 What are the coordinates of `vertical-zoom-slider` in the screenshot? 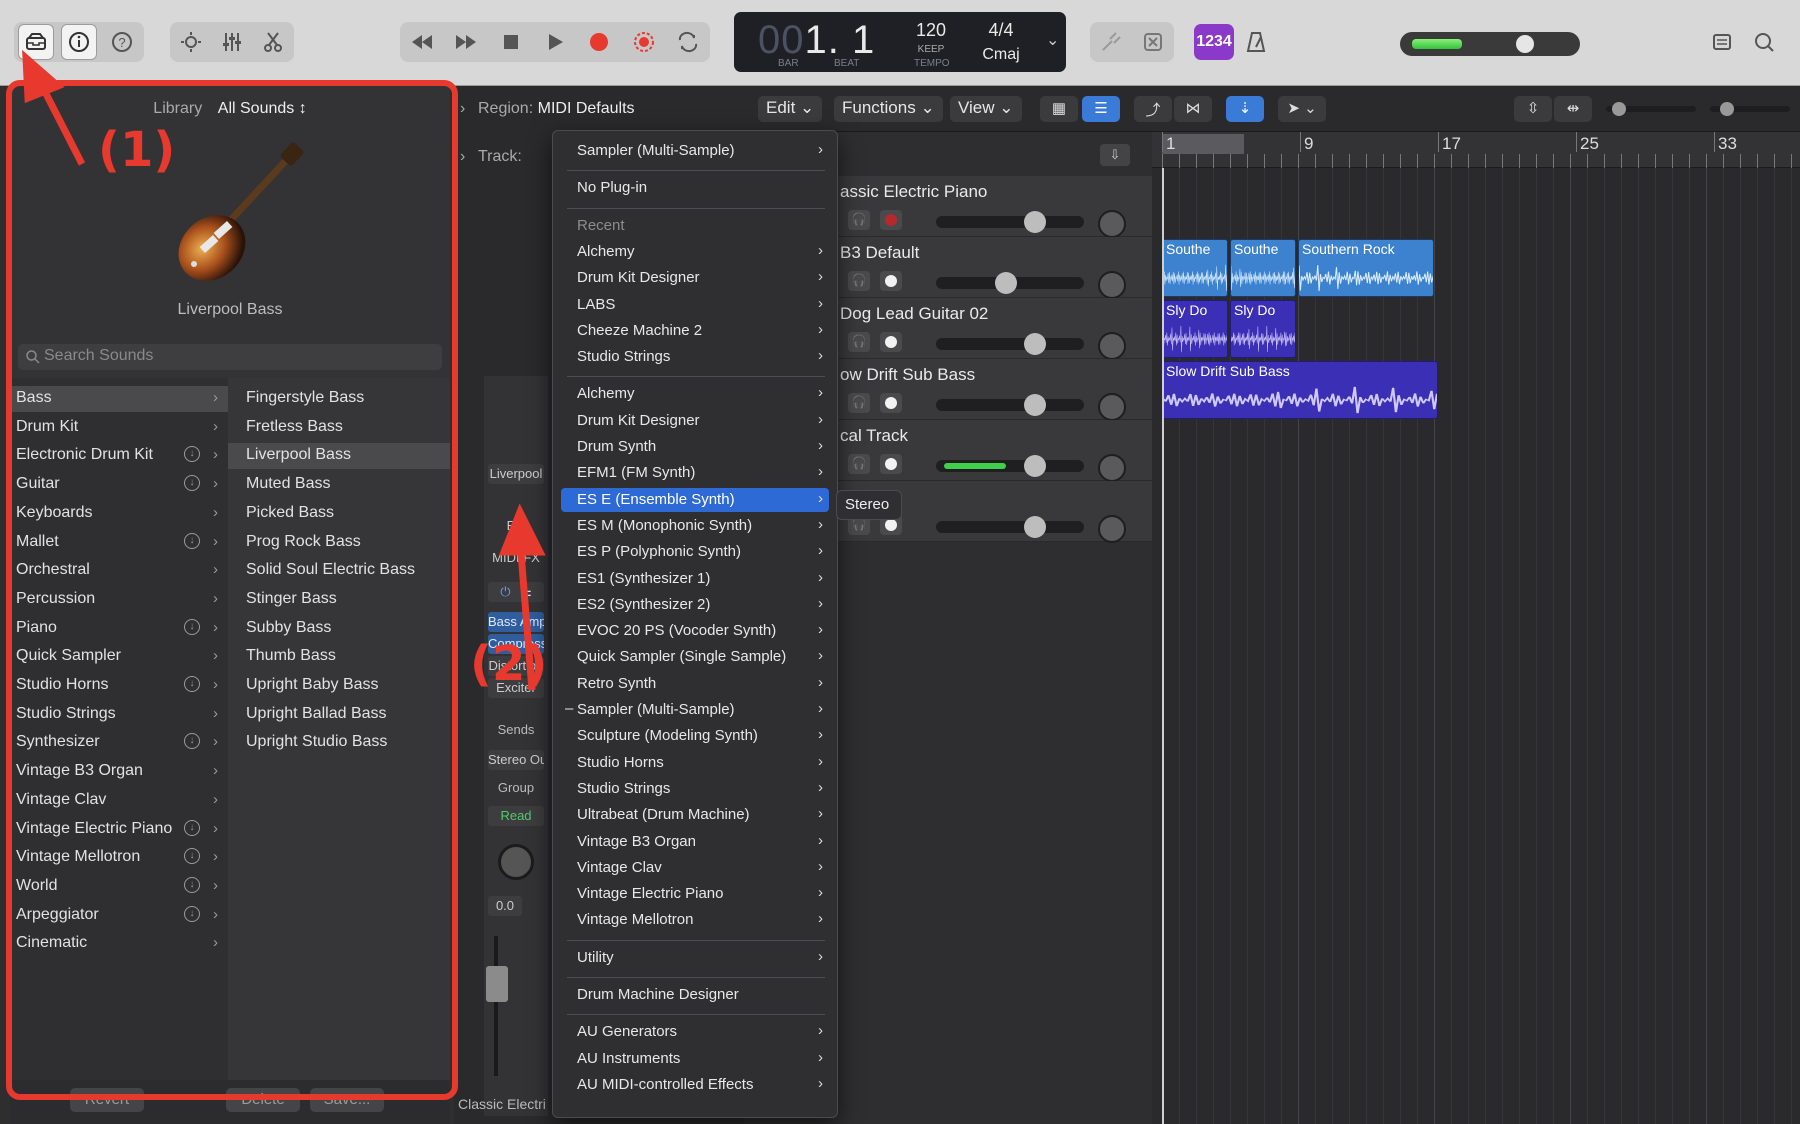 It's located at (1651, 109).